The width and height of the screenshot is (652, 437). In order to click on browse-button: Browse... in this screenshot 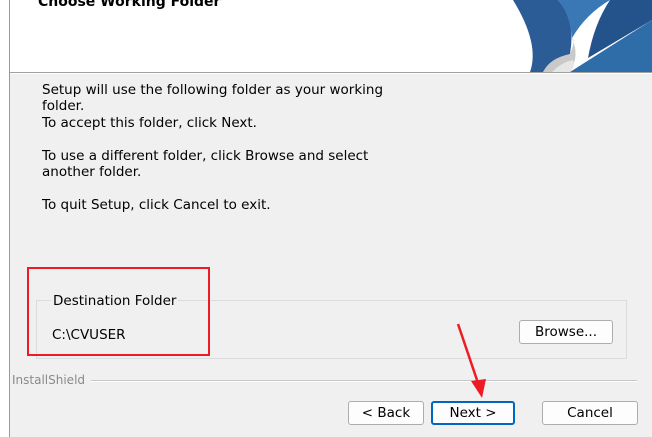, I will do `click(566, 332)`.